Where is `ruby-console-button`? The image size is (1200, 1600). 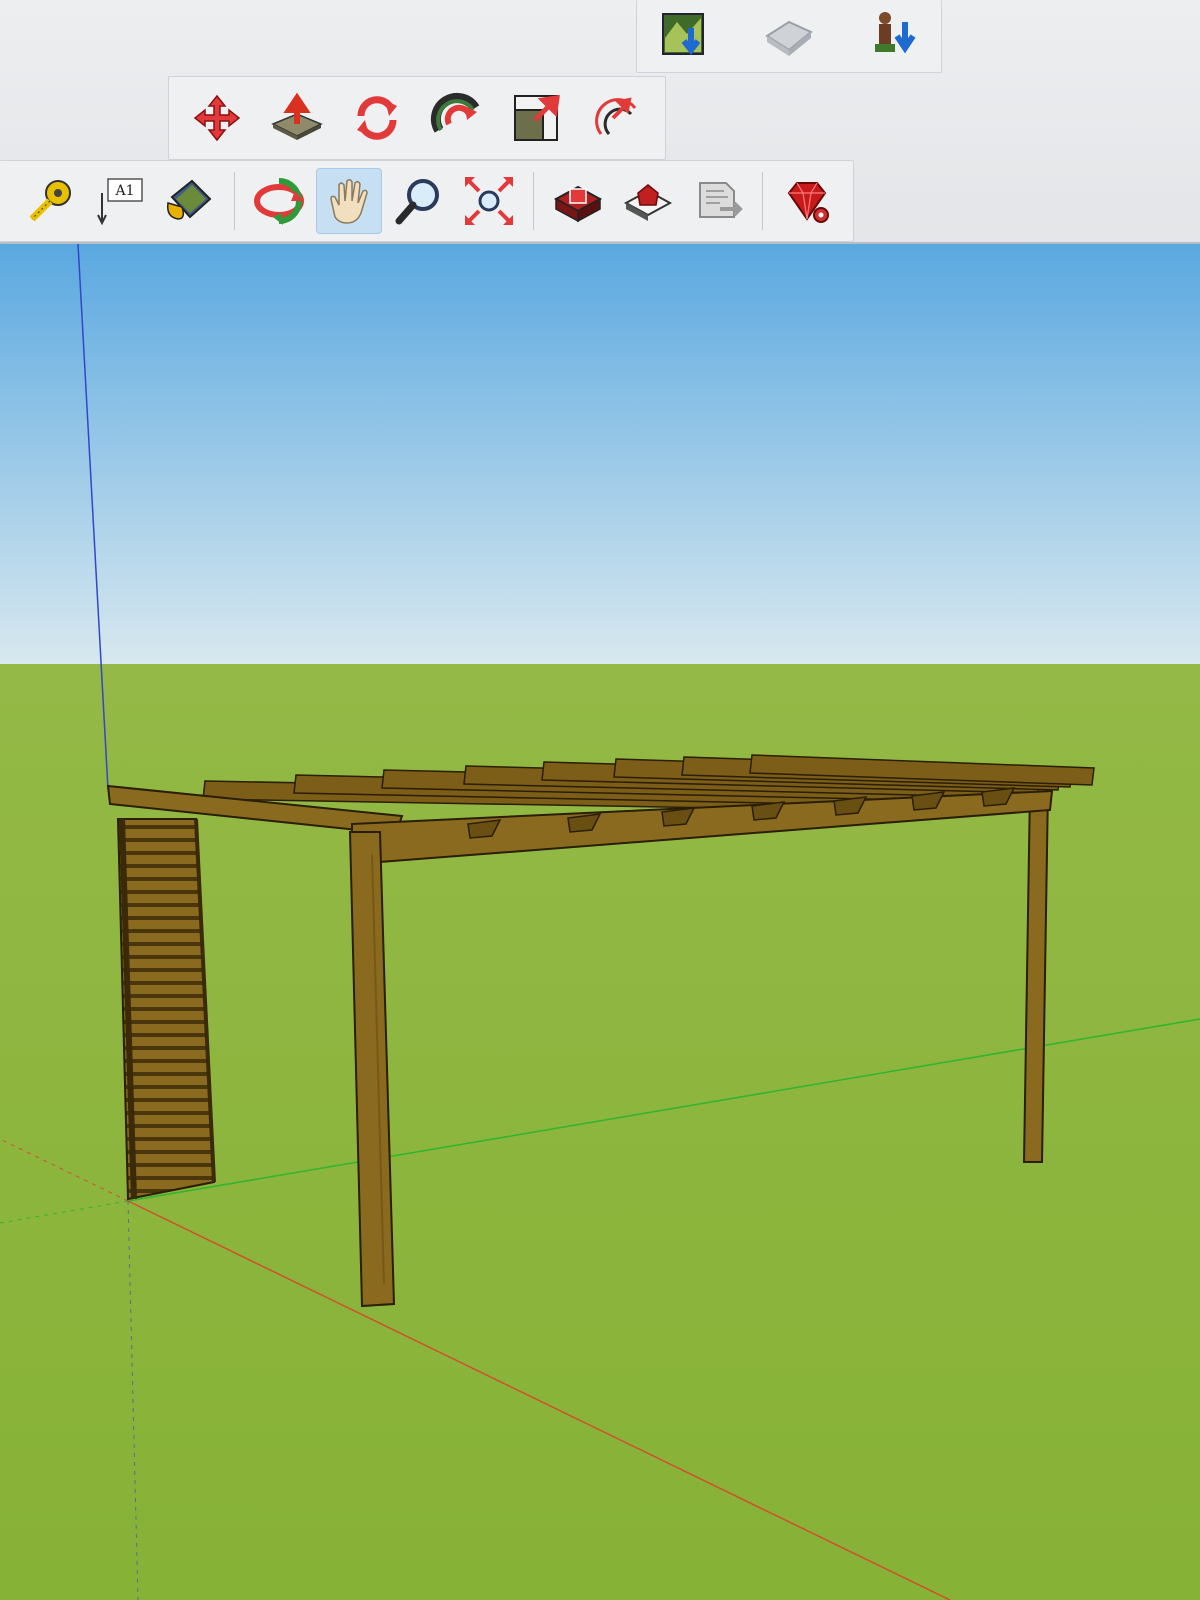
ruby-console-button is located at coordinates (807, 201).